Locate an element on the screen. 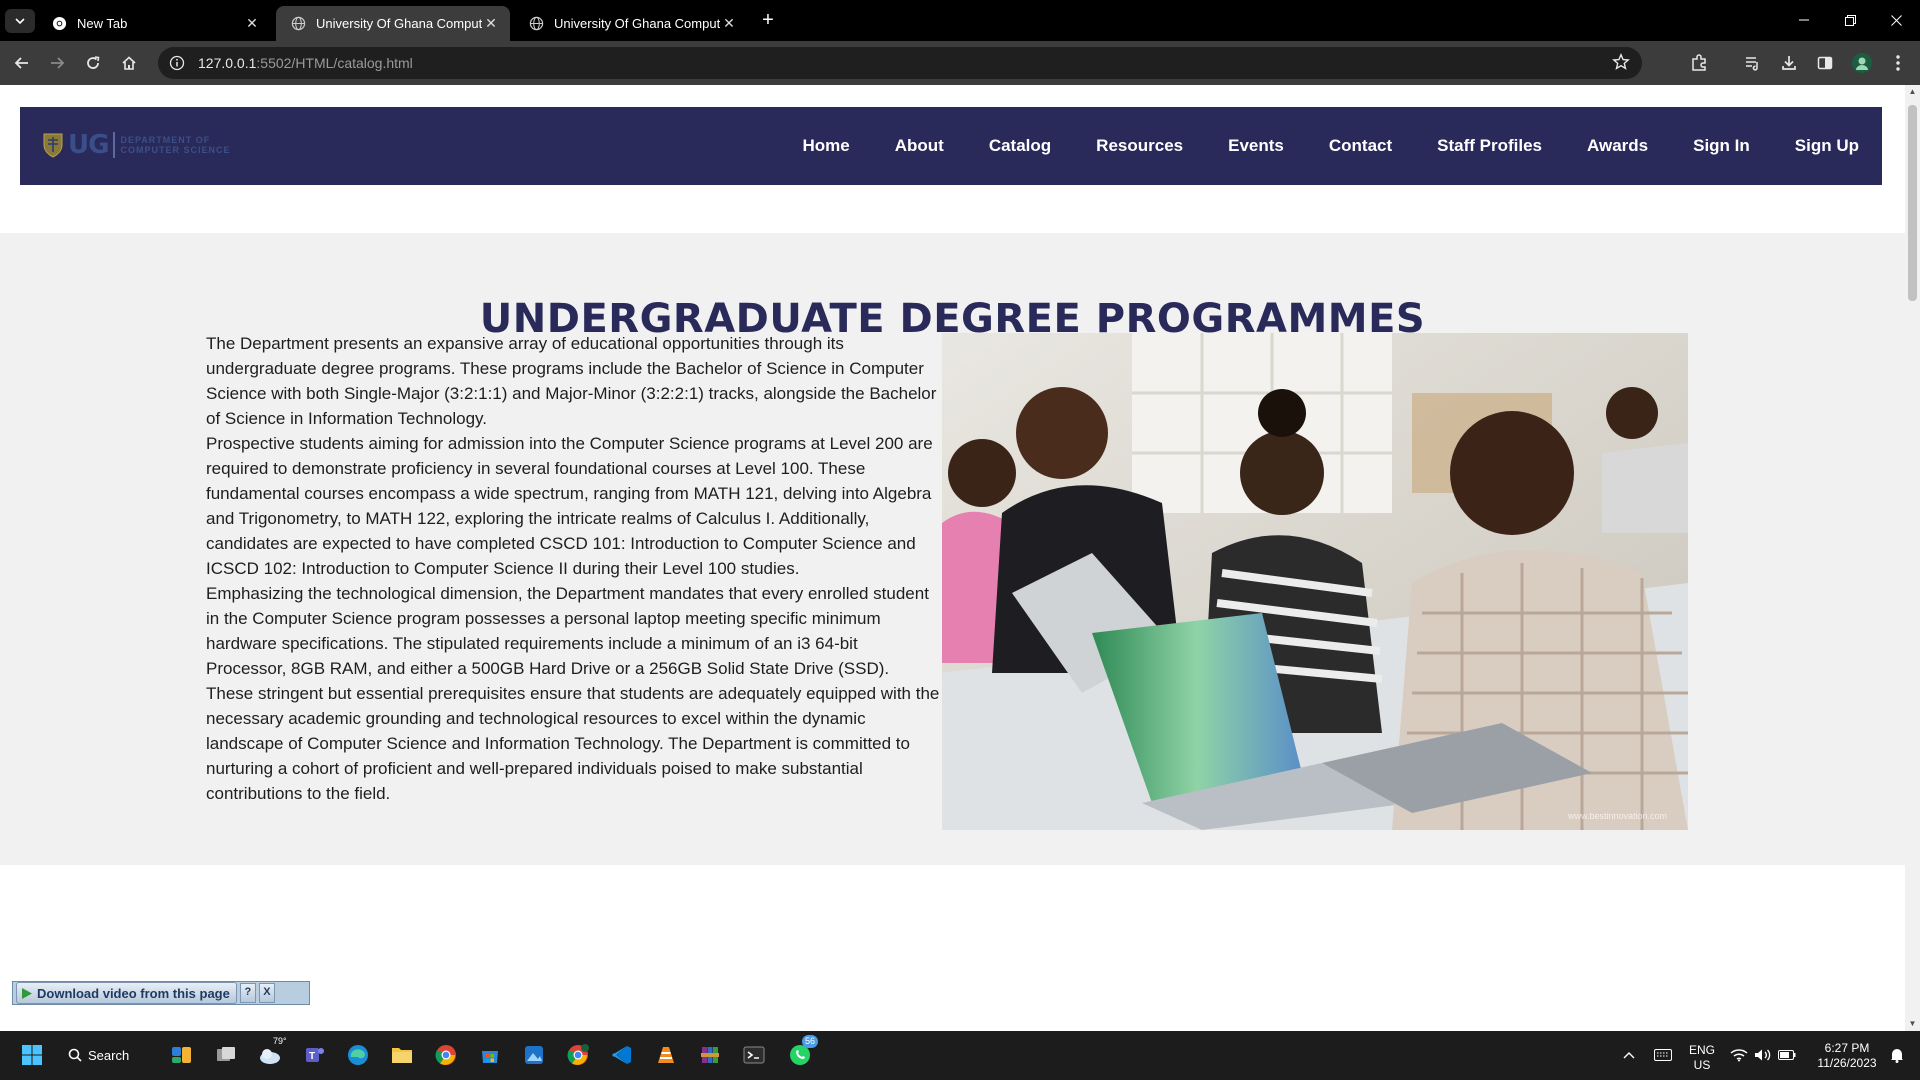  edge-icon is located at coordinates (358, 1055).